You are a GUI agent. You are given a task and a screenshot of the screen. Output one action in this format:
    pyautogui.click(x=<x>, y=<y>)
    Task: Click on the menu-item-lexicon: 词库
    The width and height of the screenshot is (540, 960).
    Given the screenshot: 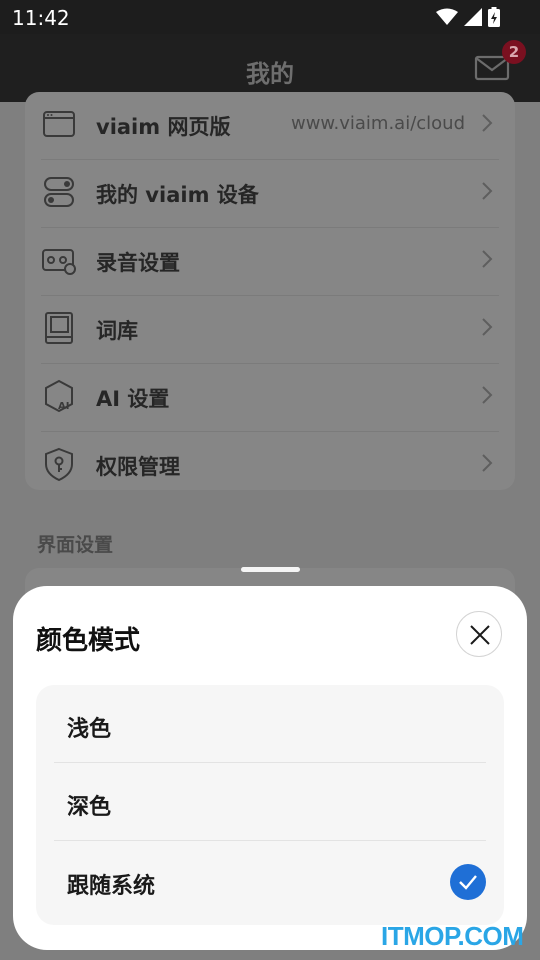 What is the action you would take?
    pyautogui.click(x=270, y=330)
    